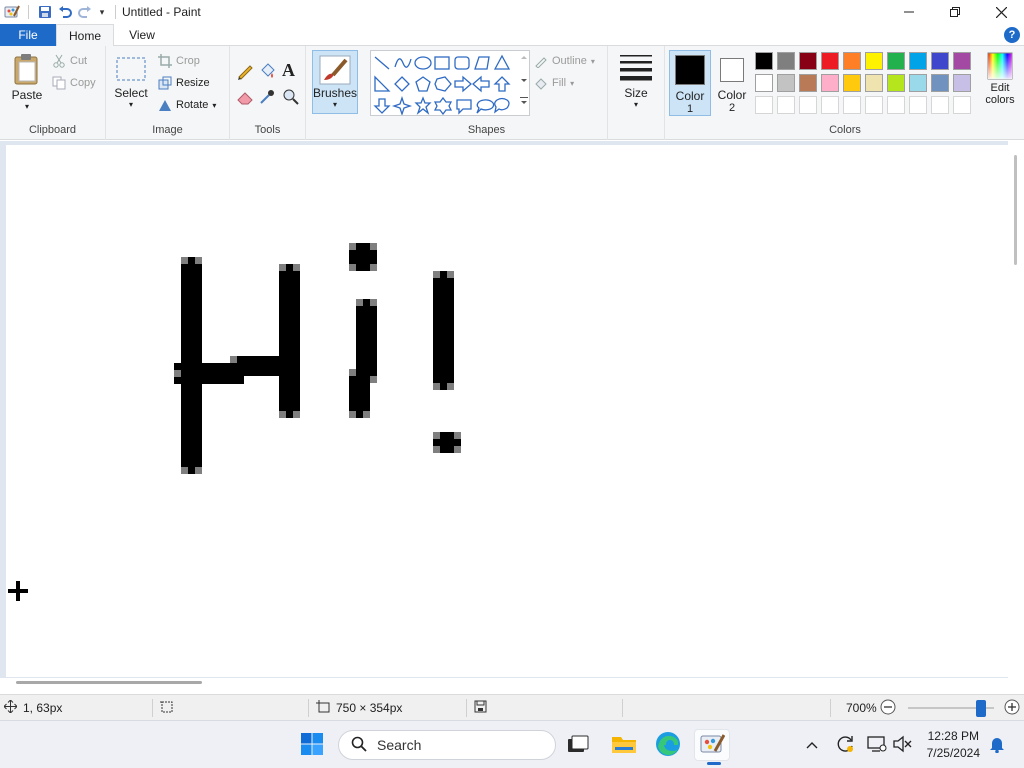 The height and width of the screenshot is (768, 1024). What do you see at coordinates (447, 745) in the screenshot?
I see `taskbar-search: Search` at bounding box center [447, 745].